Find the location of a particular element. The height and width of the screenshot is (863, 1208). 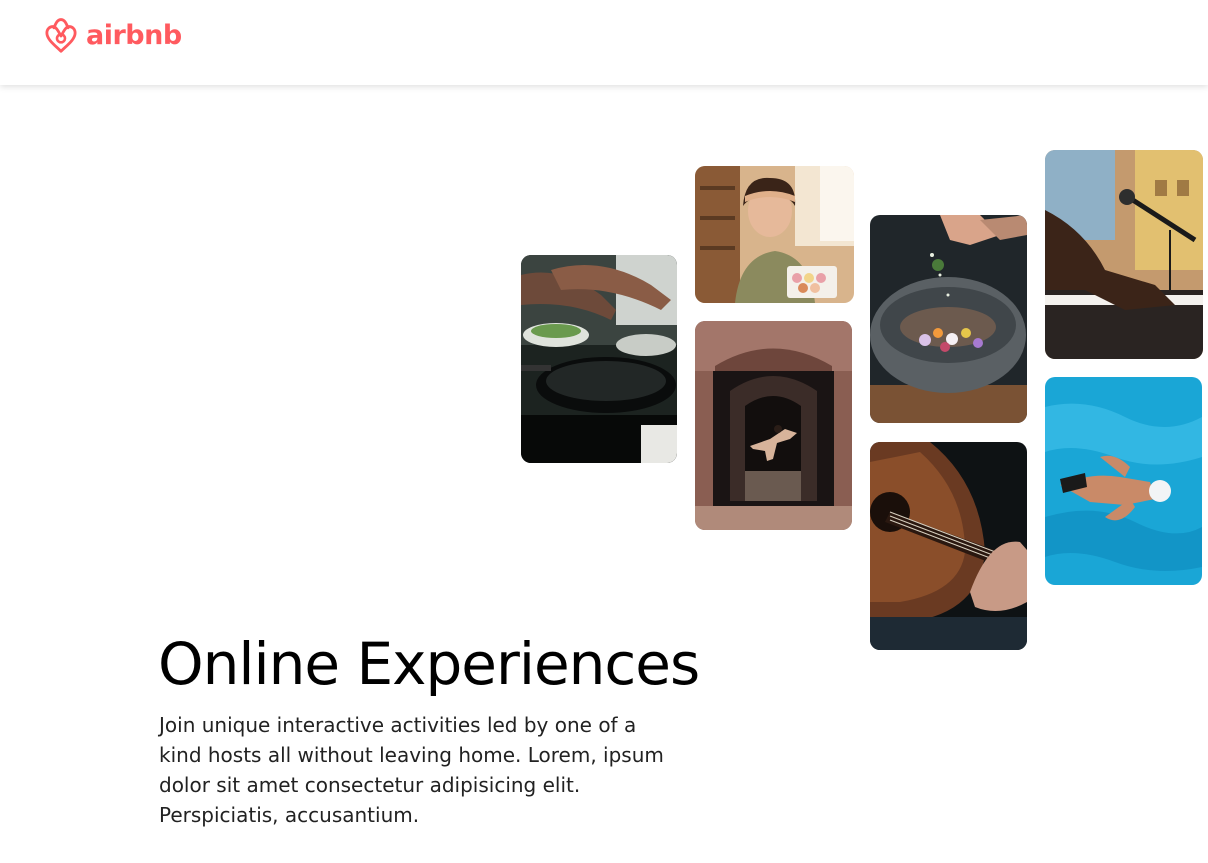

gallery-image-swimmer is located at coordinates (1123, 481).